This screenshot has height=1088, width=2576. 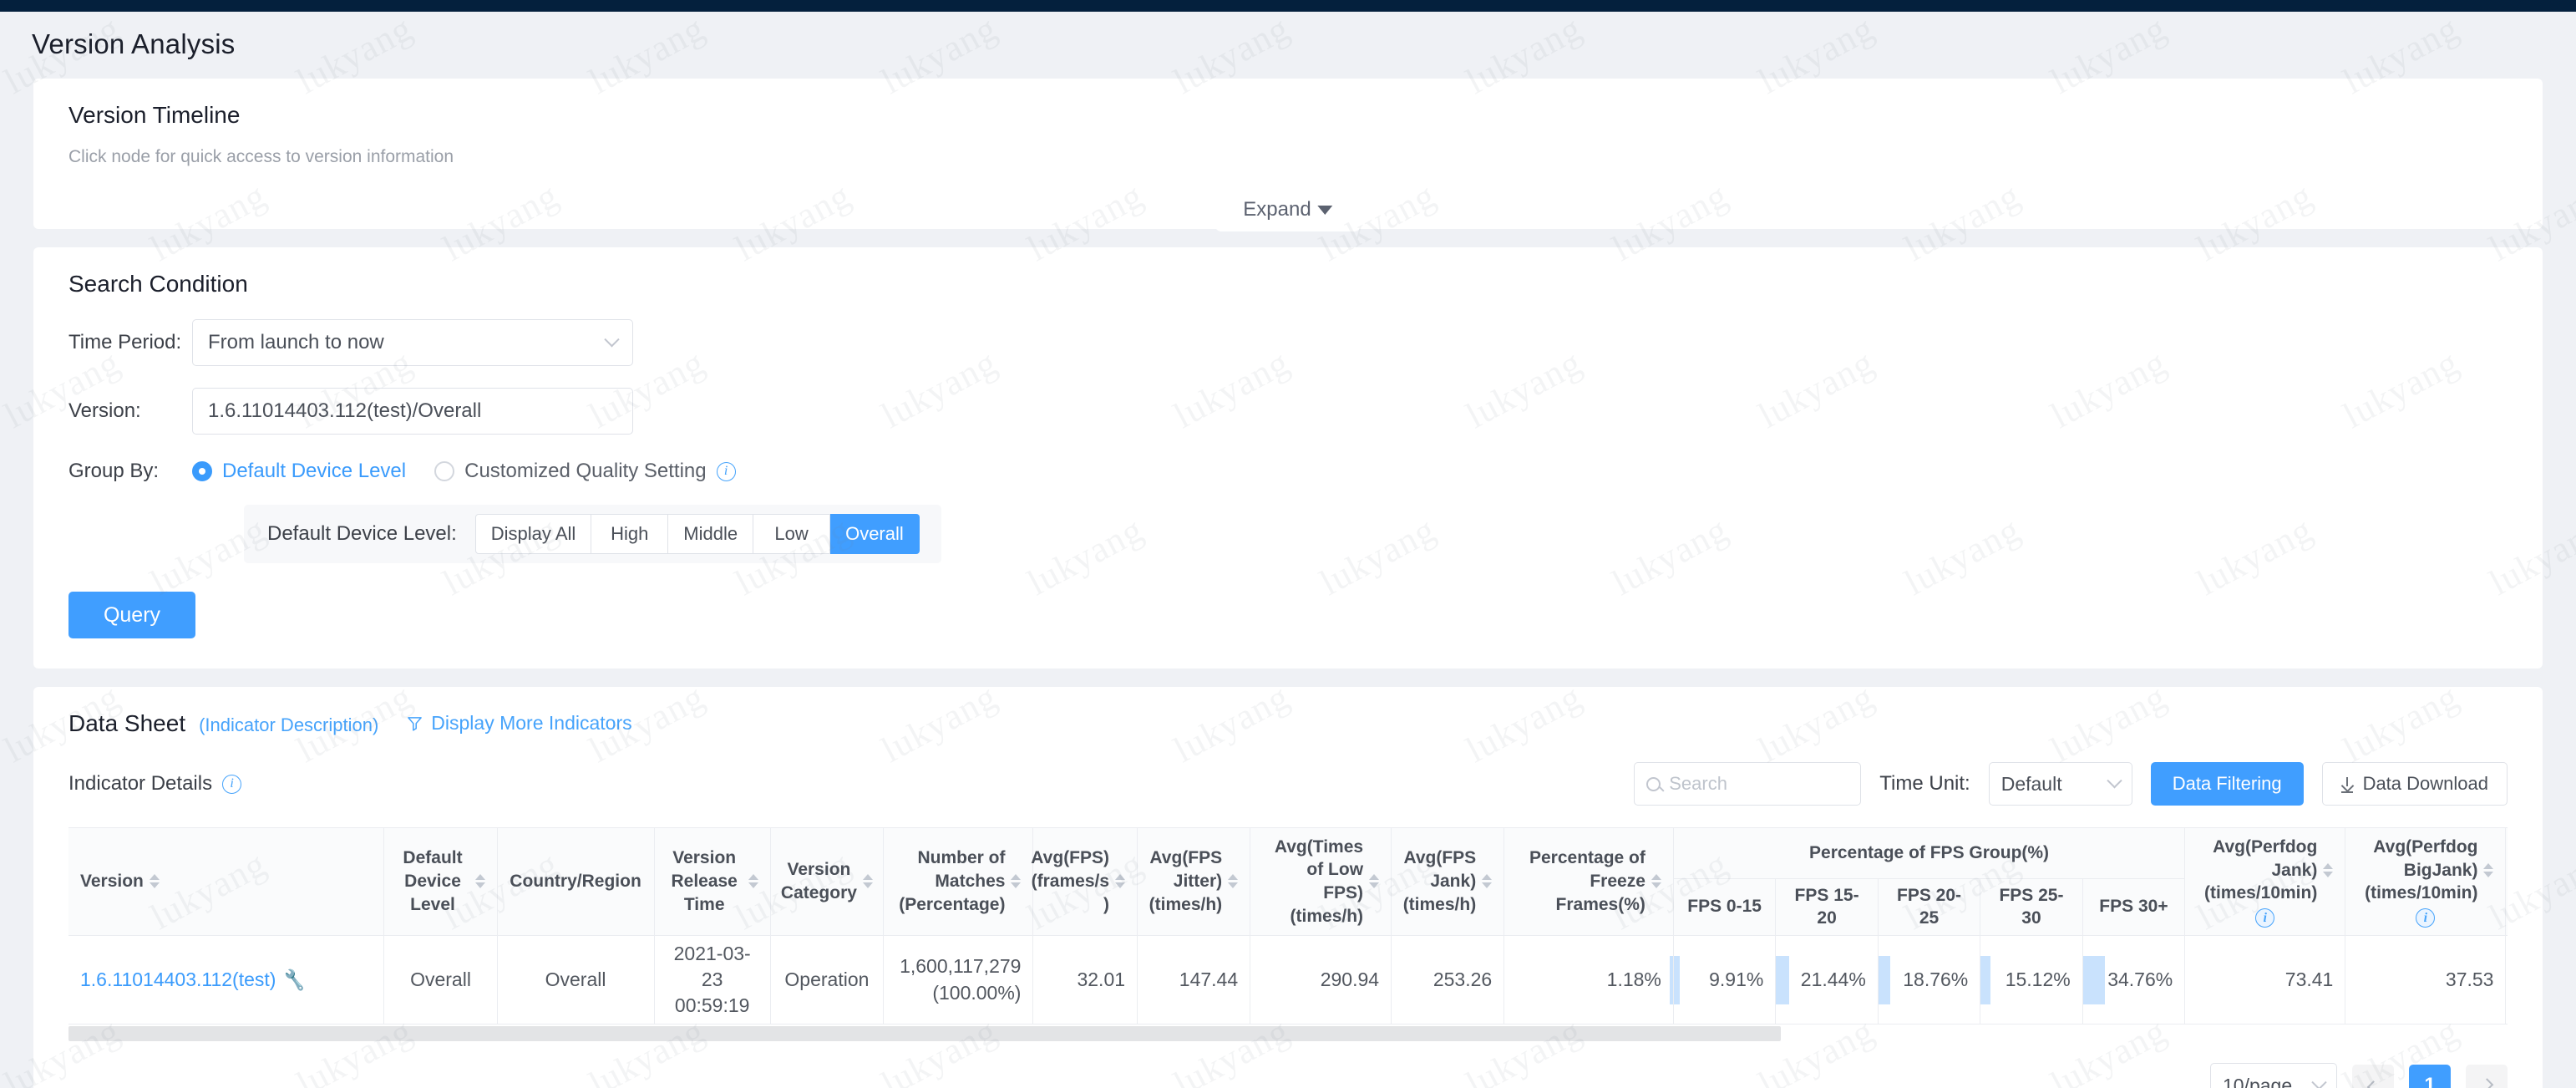 I want to click on version-timeline-heading: Version Timeline, so click(x=154, y=115).